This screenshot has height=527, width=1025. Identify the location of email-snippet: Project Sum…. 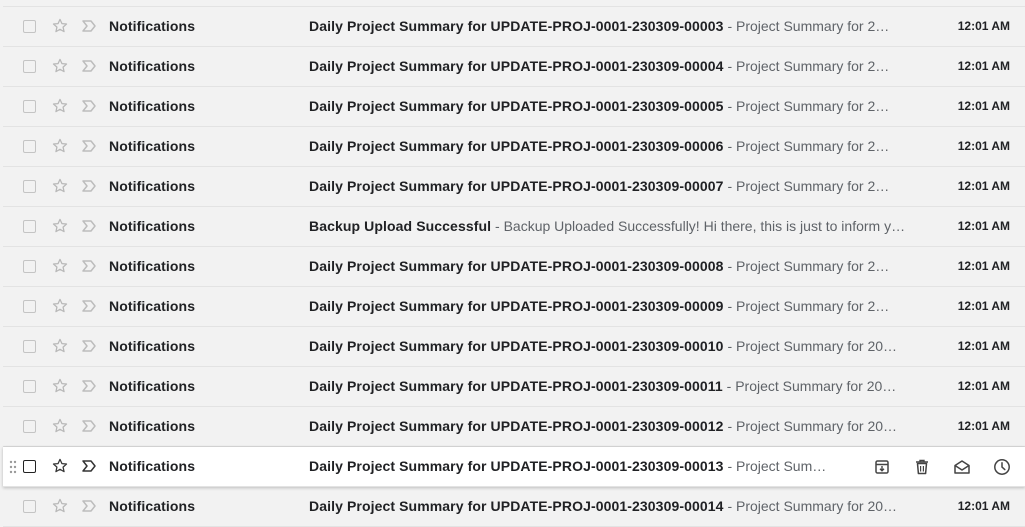
(781, 466).